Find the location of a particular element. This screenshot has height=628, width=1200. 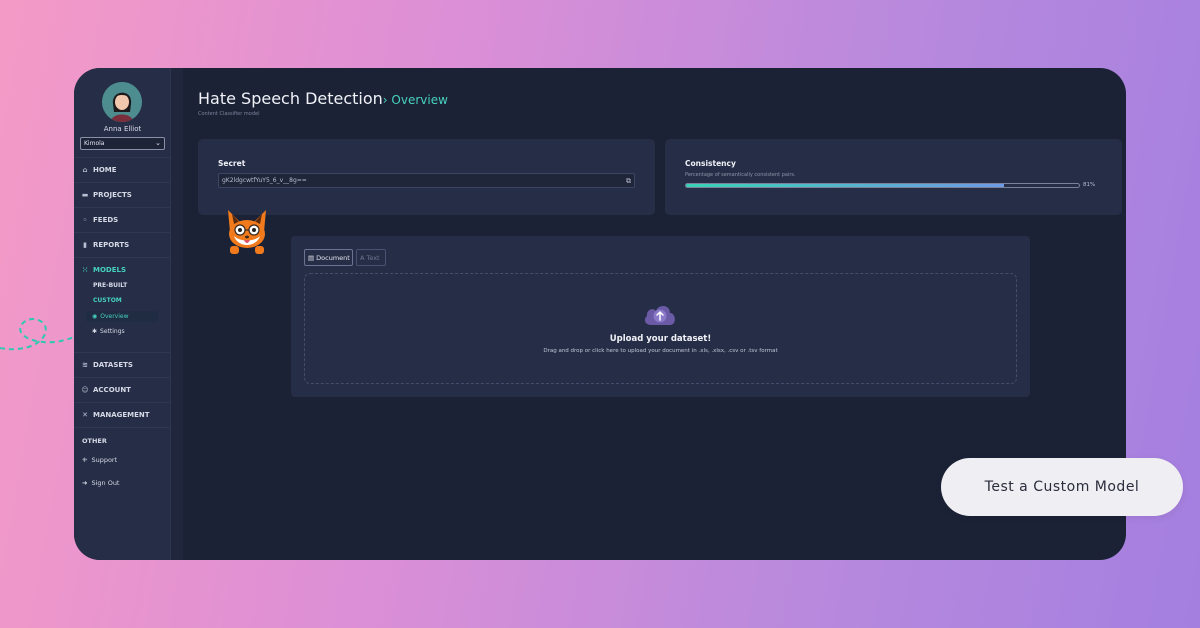

cloud-upload-icon is located at coordinates (659, 315).